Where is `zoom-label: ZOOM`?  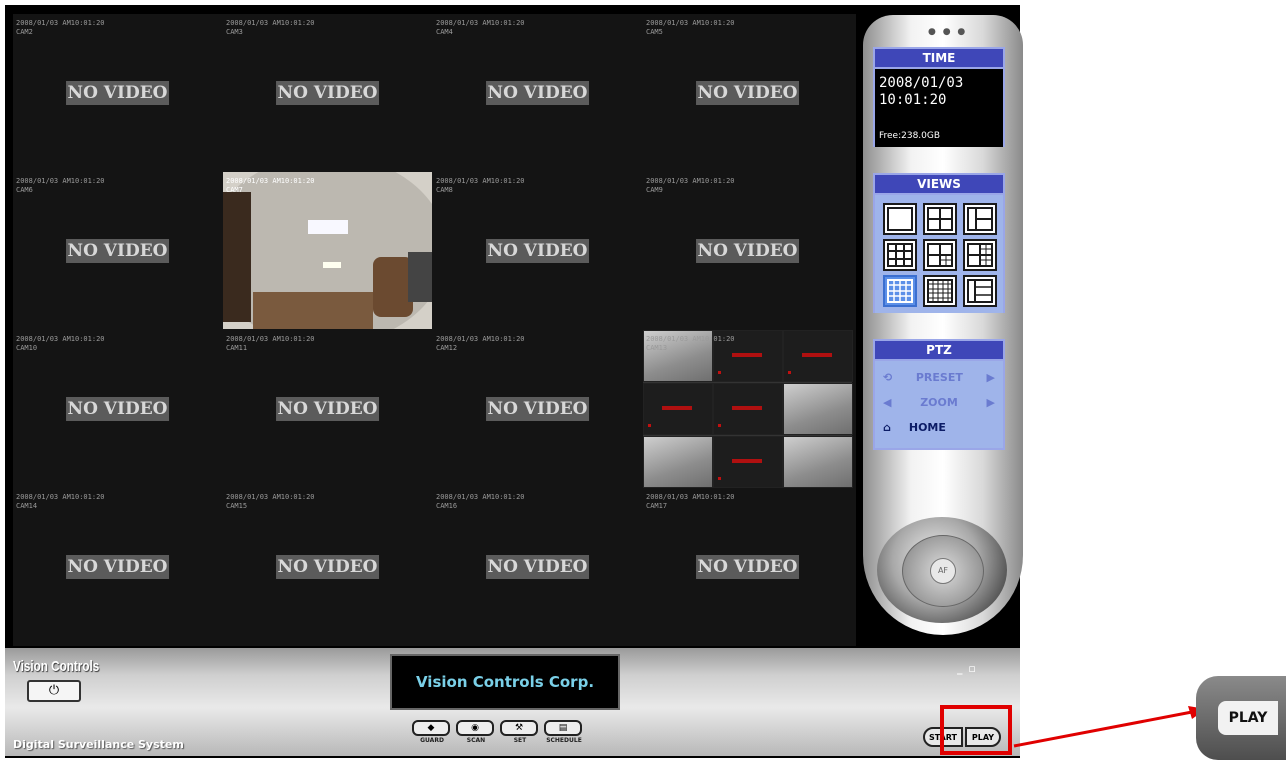 zoom-label: ZOOM is located at coordinates (939, 402).